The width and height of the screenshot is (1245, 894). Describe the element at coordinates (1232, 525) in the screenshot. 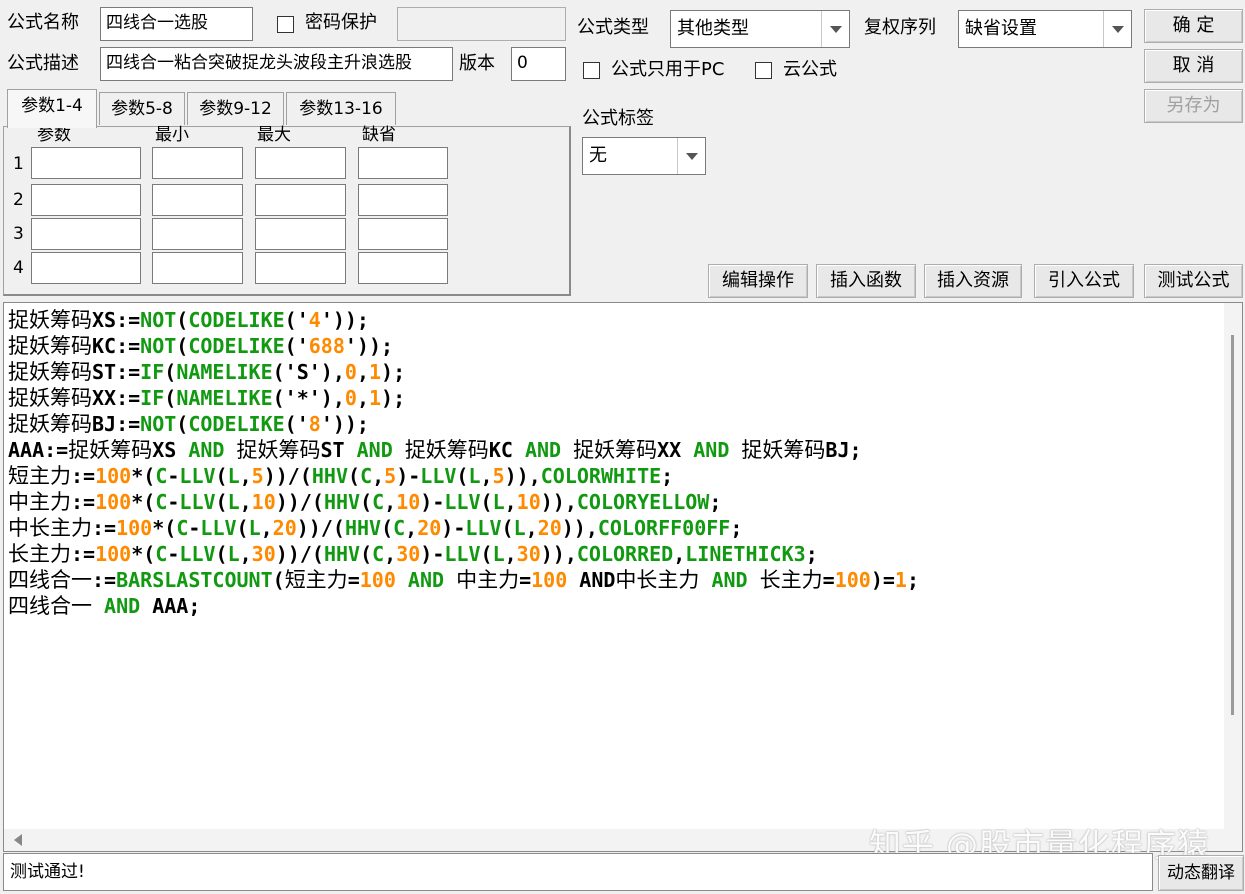

I see `scroll-thumb` at that location.